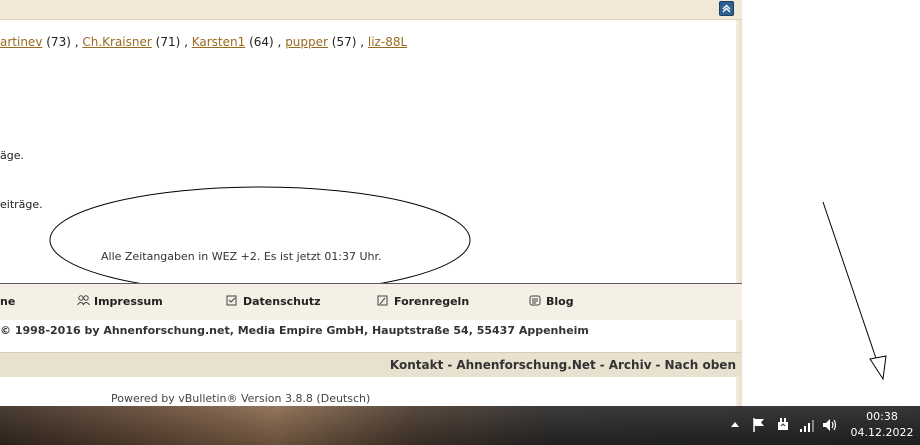 This screenshot has height=445, width=920. I want to click on impressum-label: Impressum, so click(128, 301).